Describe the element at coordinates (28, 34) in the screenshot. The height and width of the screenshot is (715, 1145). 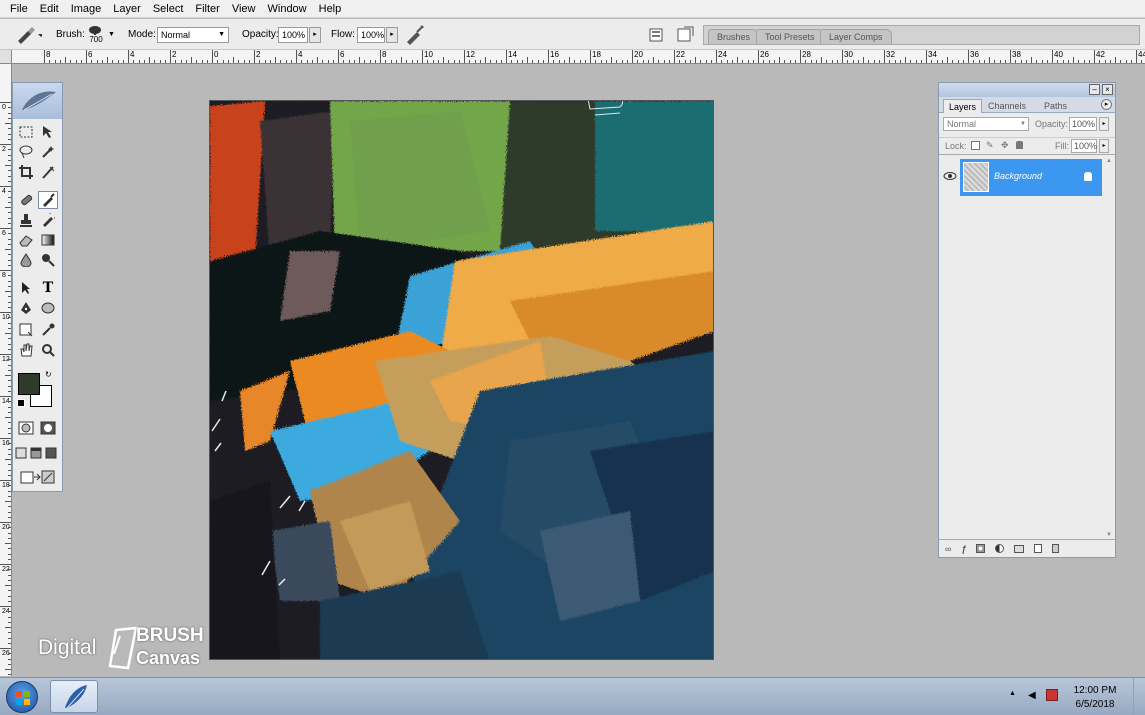
I see `tool-preset-picker` at that location.